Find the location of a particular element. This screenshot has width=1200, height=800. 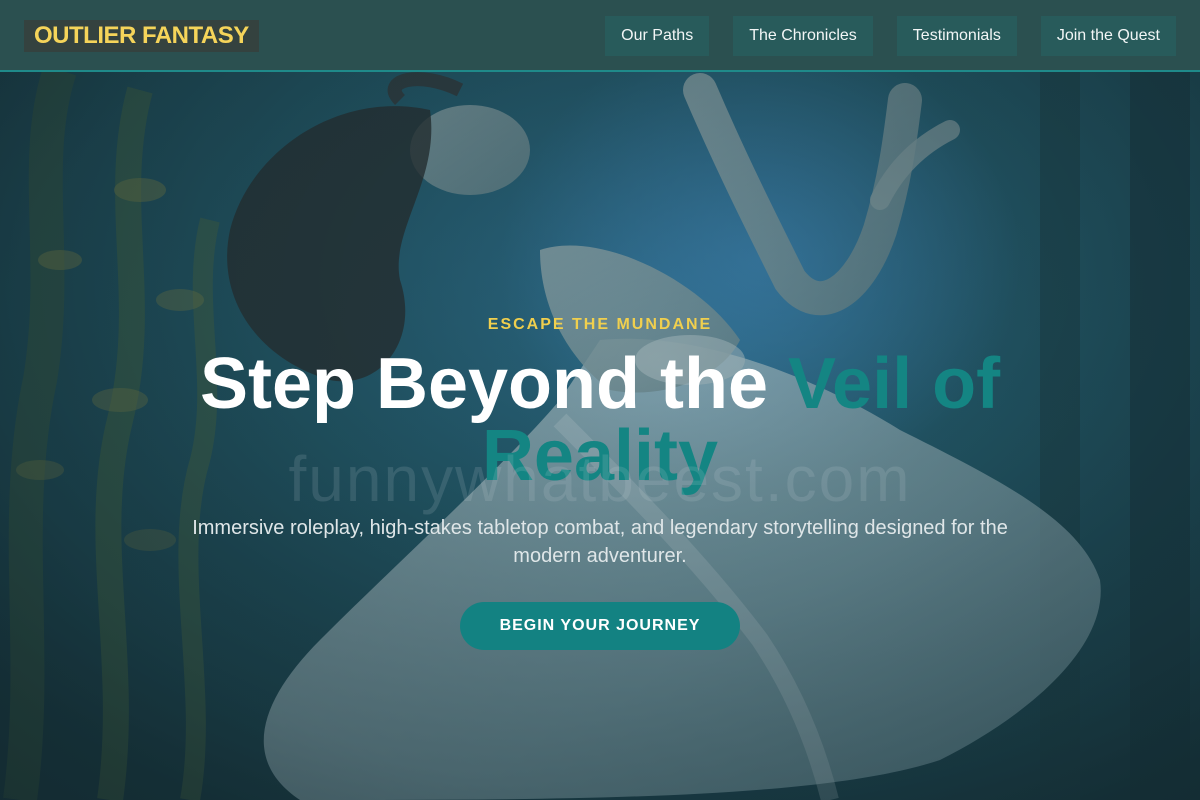

nav-item-the-chronicles: The Chronicles is located at coordinates (803, 36).